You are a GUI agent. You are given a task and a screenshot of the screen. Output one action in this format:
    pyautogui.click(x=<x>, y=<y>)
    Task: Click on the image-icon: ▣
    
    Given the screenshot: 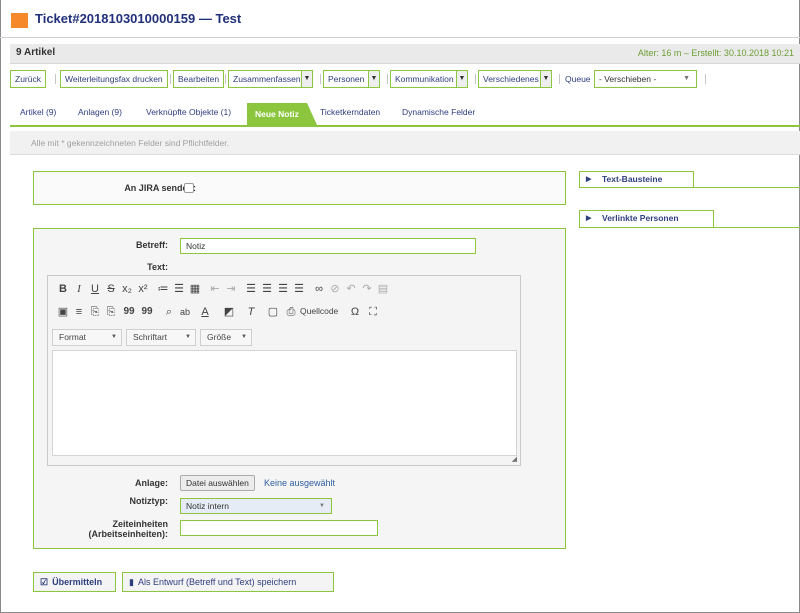 What is the action you would take?
    pyautogui.click(x=63, y=312)
    